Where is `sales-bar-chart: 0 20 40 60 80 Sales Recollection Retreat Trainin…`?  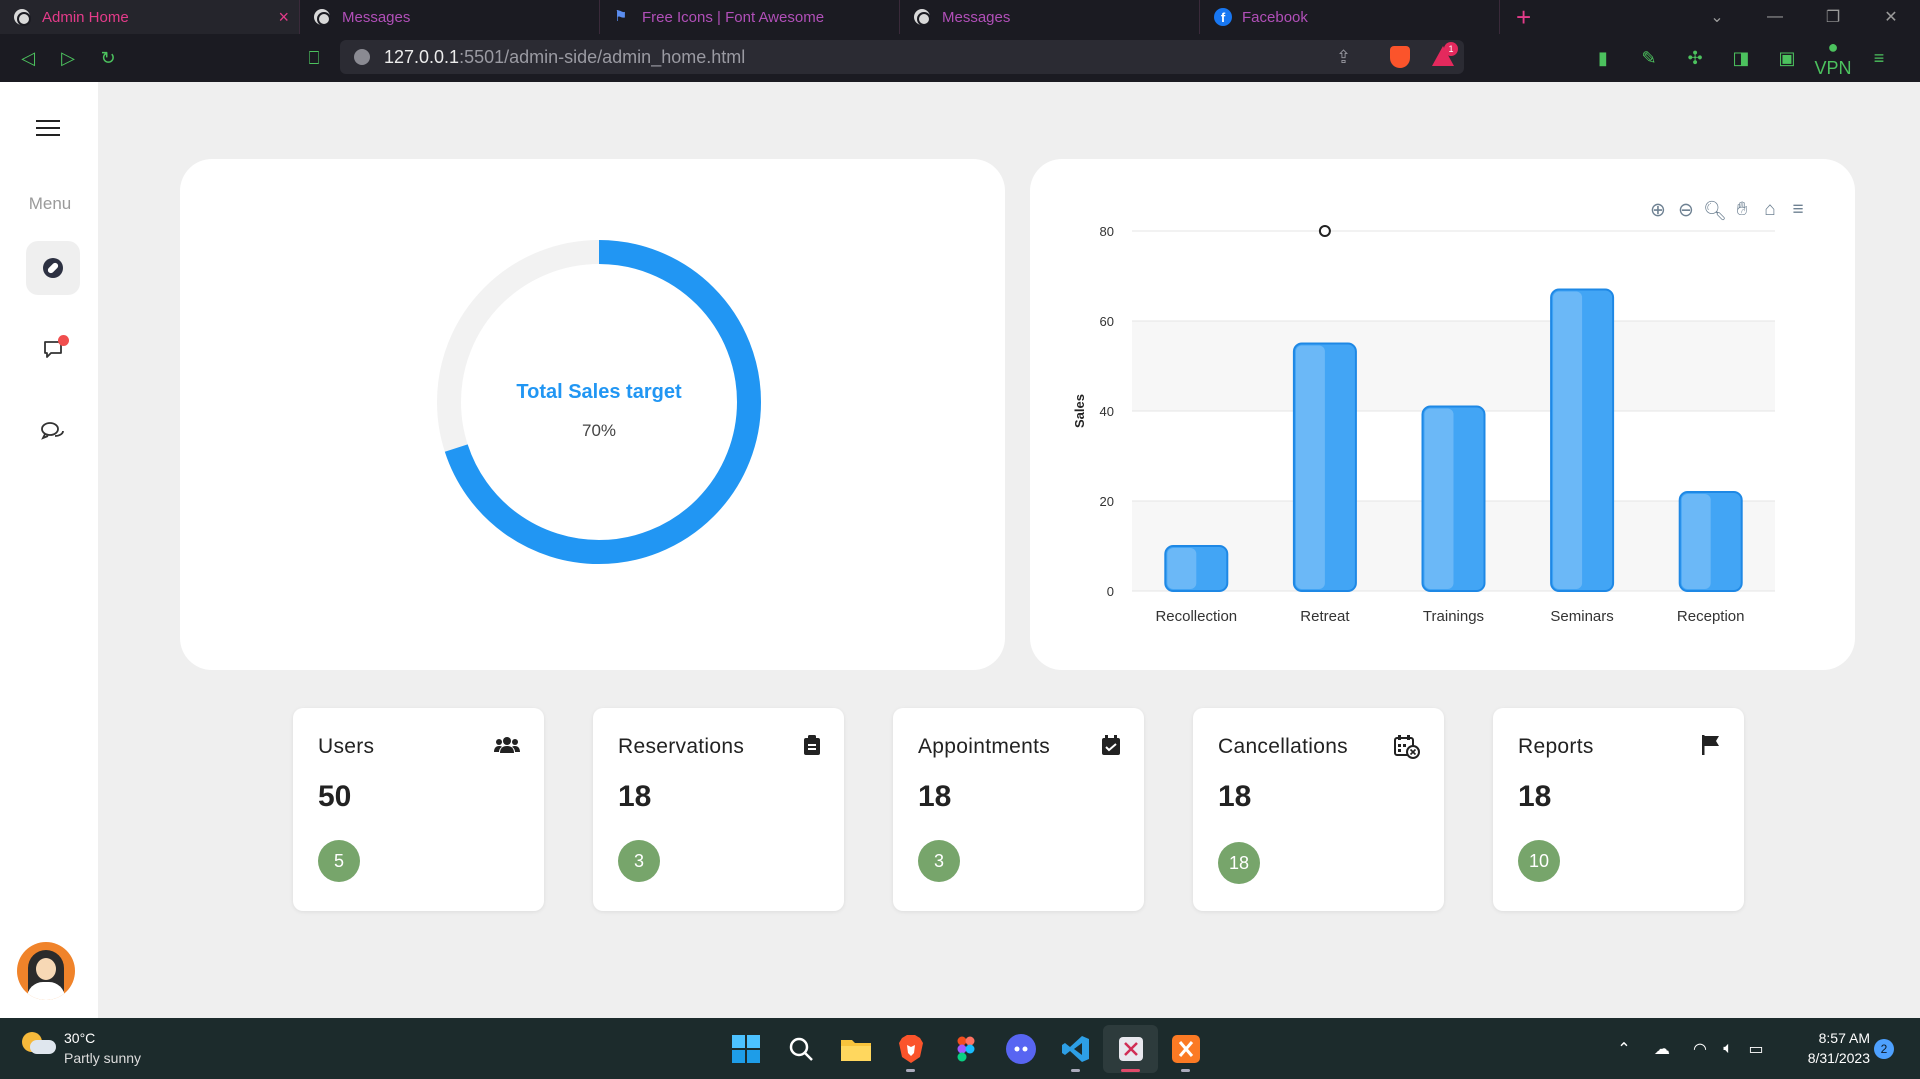 sales-bar-chart: 0 20 40 60 80 Sales Recollection Retreat Trainin… is located at coordinates (1423, 424).